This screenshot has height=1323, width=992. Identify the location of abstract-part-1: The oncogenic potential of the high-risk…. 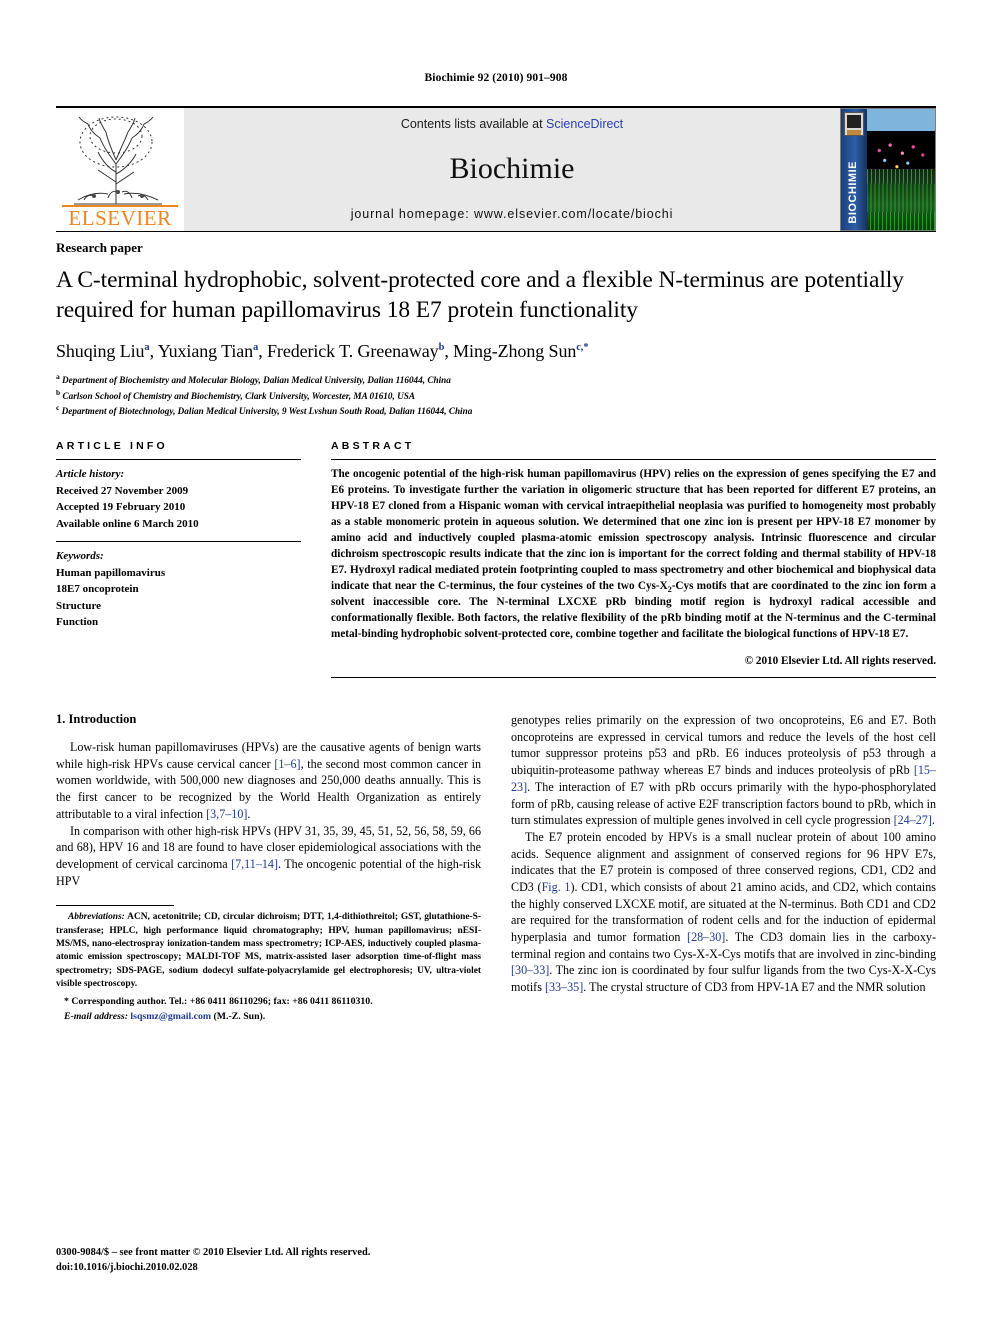
(633, 530).